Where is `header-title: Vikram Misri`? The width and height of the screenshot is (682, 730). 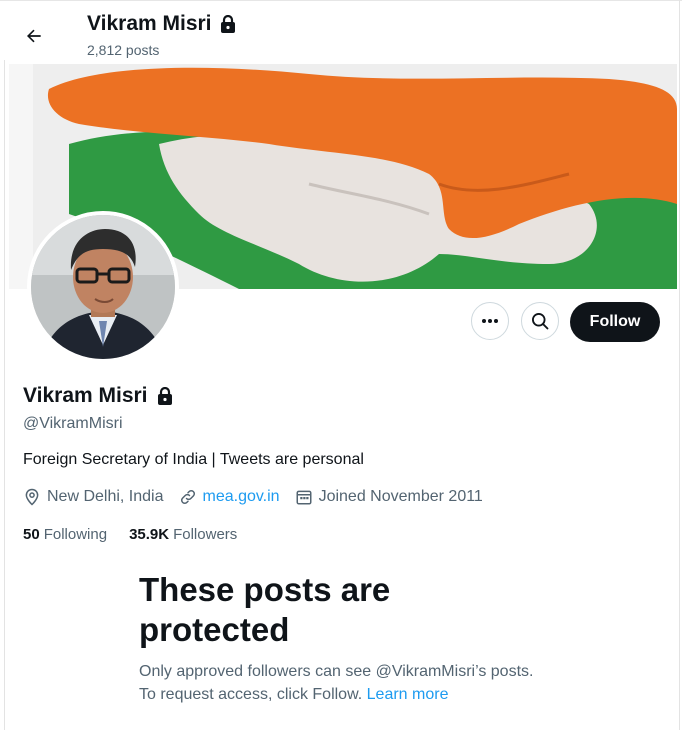
header-title: Vikram Misri is located at coordinates (161, 24).